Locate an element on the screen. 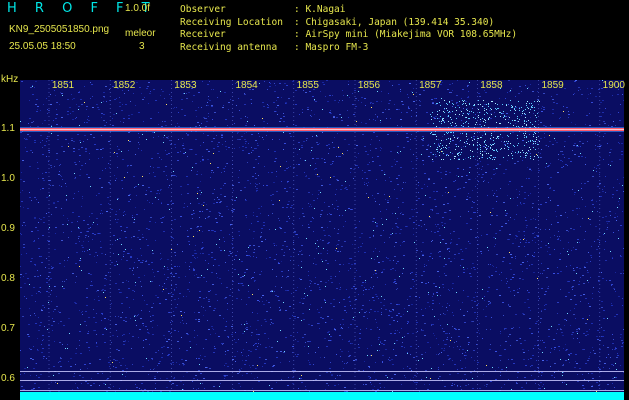 The height and width of the screenshot is (400, 629). station-value: : Chigasaki, Japan (139.414 35.340) is located at coordinates (394, 22).